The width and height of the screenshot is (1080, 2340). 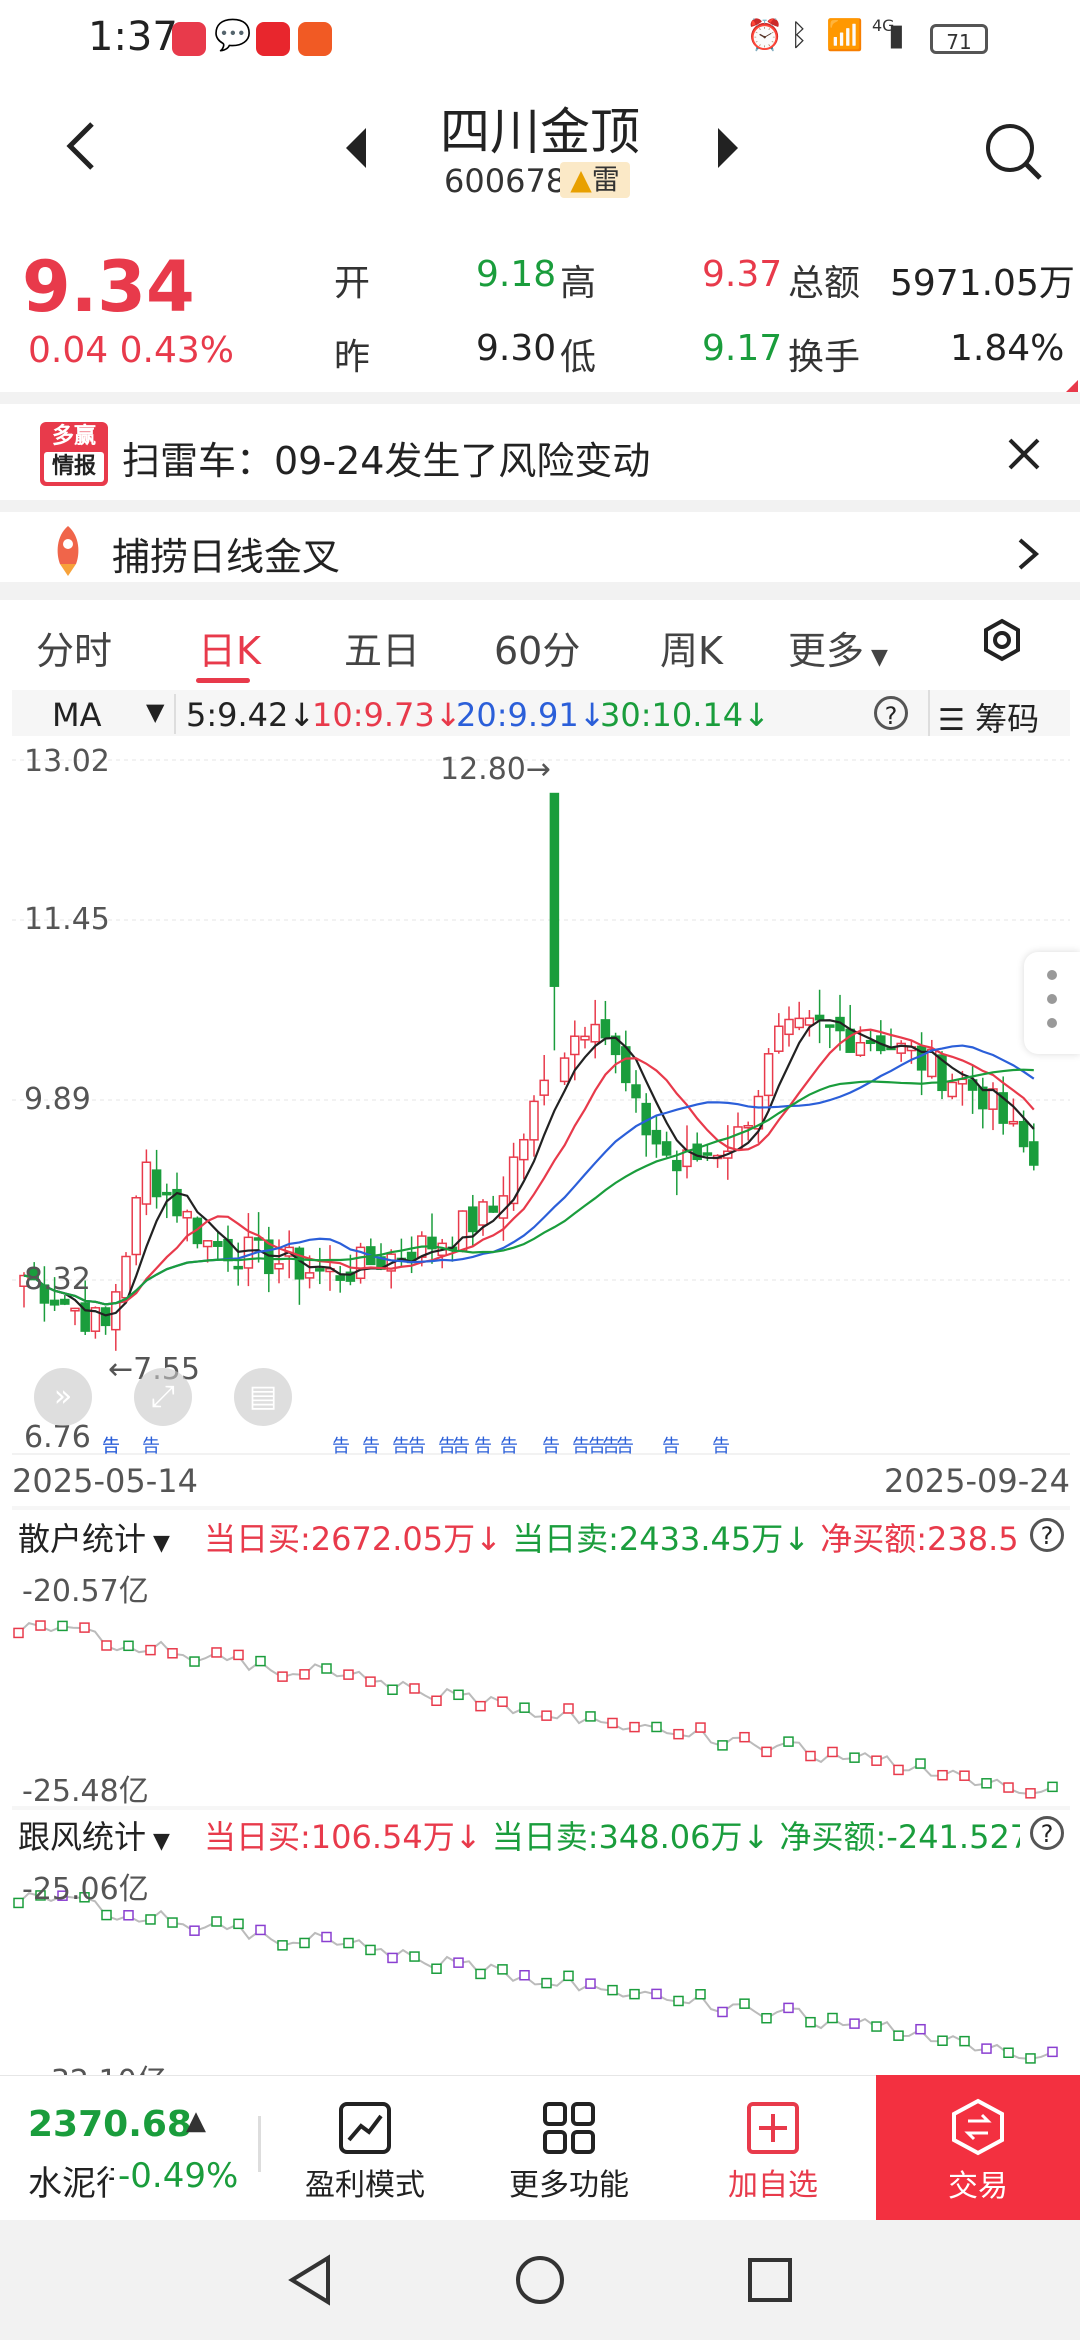 I want to click on divider, so click(x=175, y=714).